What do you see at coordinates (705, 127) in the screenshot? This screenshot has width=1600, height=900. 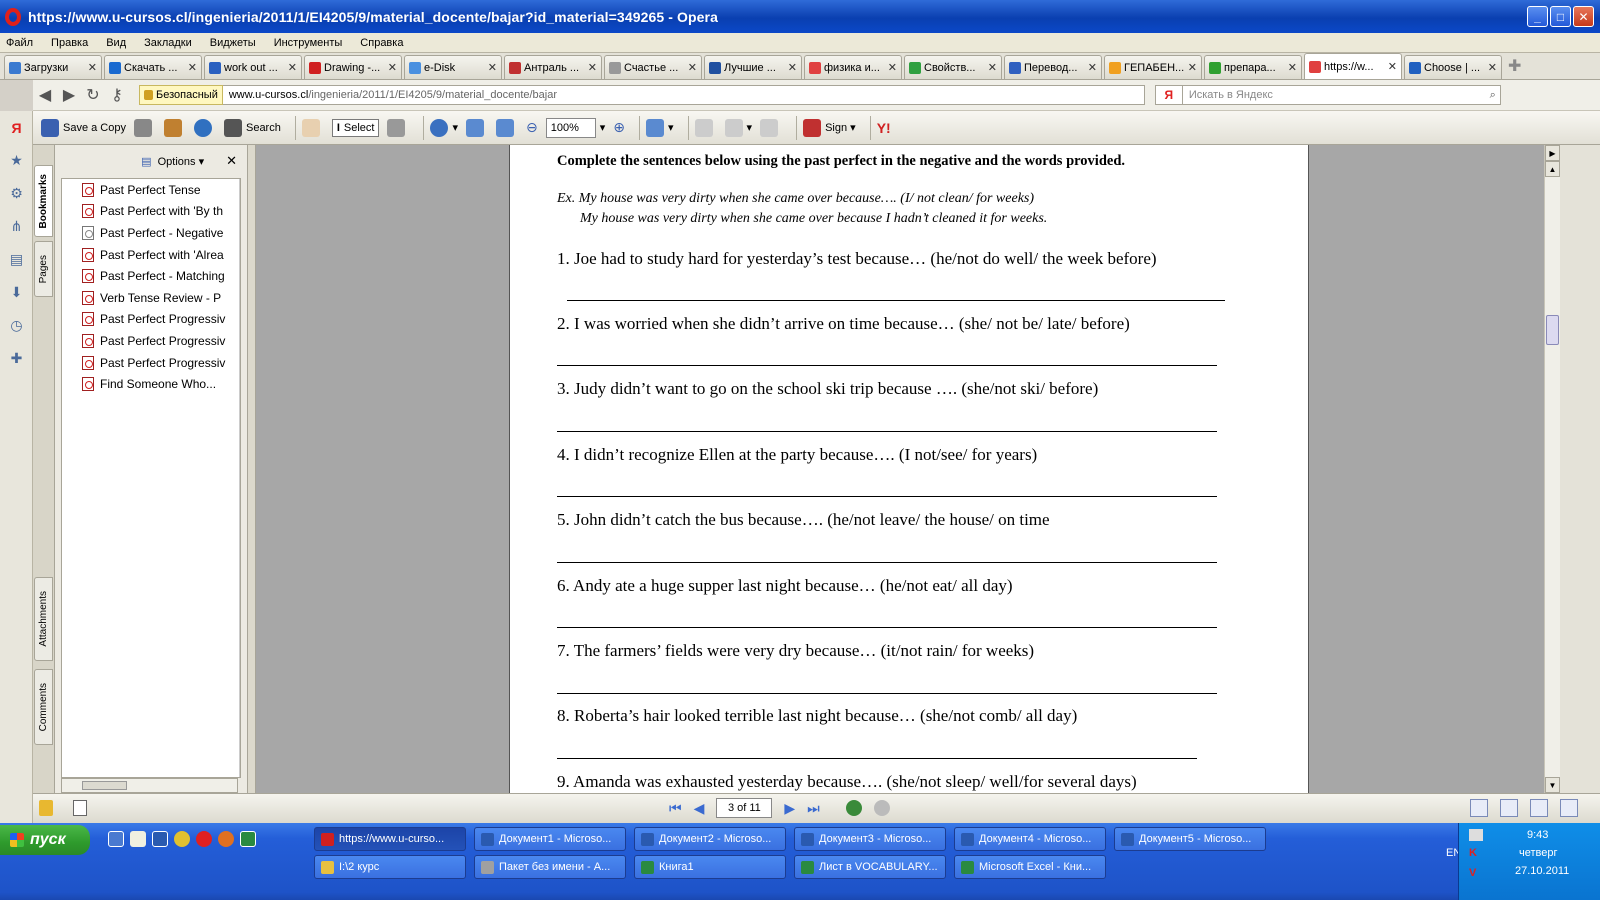 I see `spellcheck-button` at bounding box center [705, 127].